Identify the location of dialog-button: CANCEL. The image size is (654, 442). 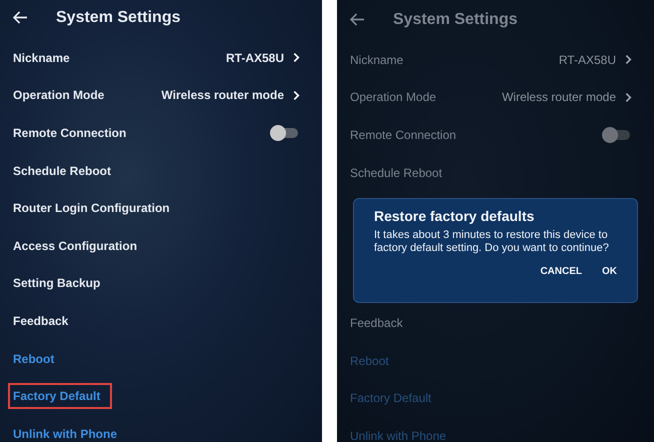
(561, 272).